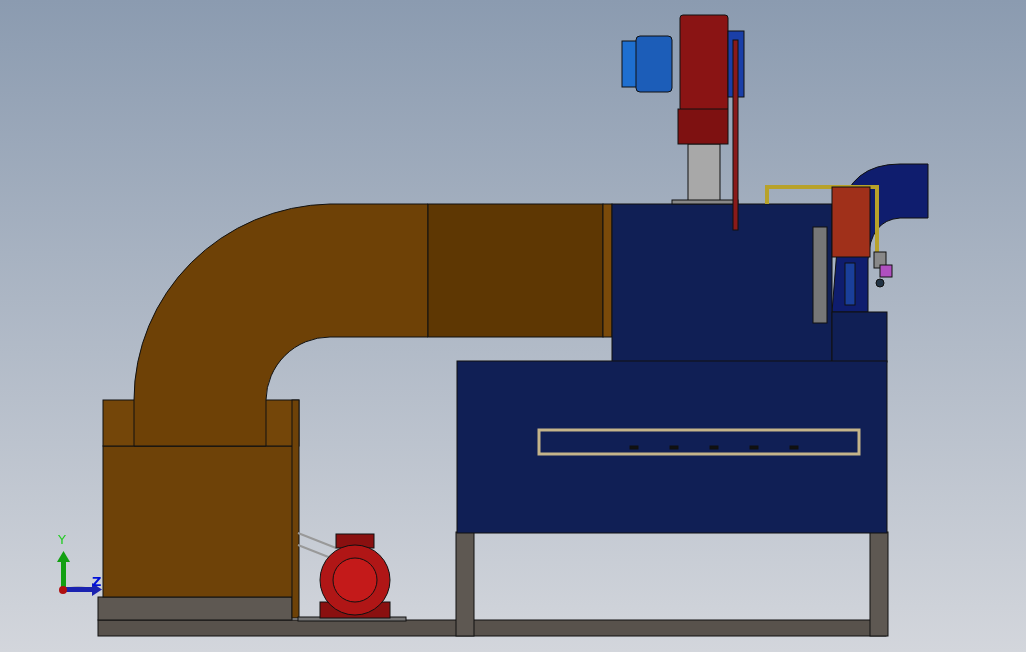 The width and height of the screenshot is (1026, 652). Describe the element at coordinates (62, 539) in the screenshot. I see `axis-label: Y` at that location.